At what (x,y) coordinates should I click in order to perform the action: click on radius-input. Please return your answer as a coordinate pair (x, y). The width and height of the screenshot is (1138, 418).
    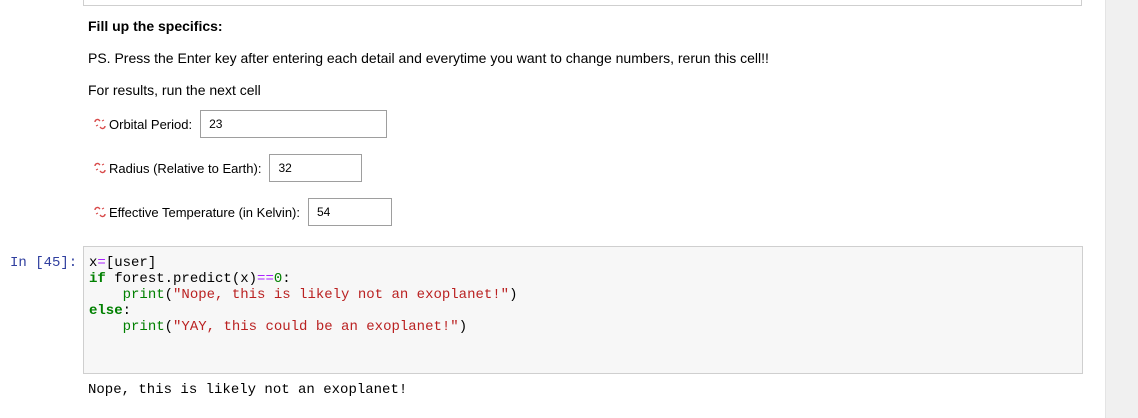
    Looking at the image, I should click on (316, 168).